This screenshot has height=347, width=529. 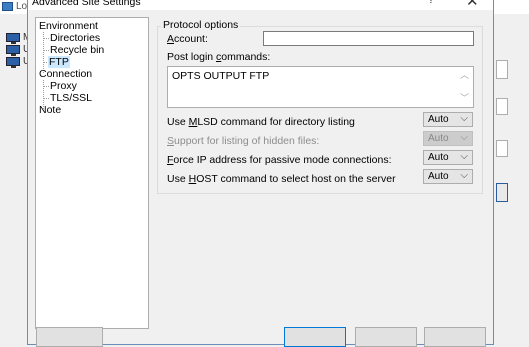 I want to click on use-mlsd-select: Auto ⌵, so click(x=448, y=119).